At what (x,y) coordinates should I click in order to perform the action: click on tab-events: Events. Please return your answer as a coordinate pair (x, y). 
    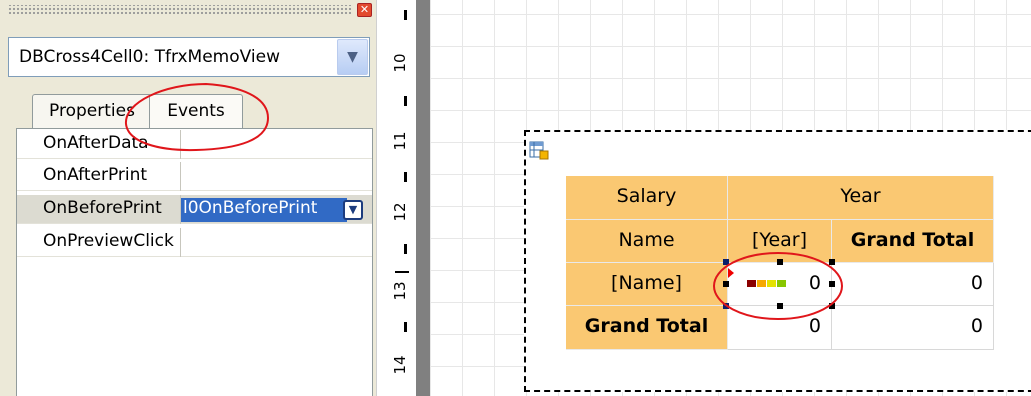
    Looking at the image, I should click on (196, 112).